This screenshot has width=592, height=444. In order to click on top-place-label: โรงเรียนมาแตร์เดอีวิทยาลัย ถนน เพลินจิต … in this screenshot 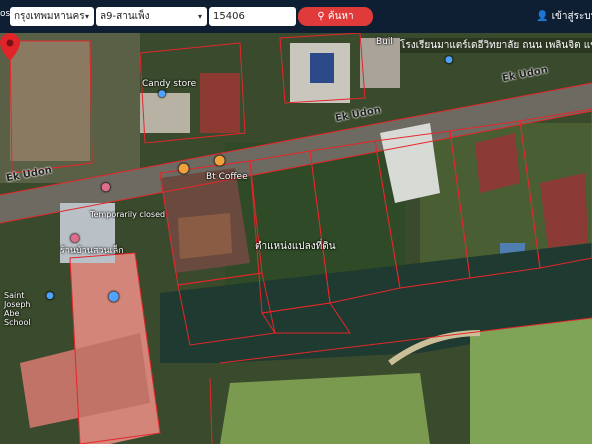, I will do `click(496, 45)`.